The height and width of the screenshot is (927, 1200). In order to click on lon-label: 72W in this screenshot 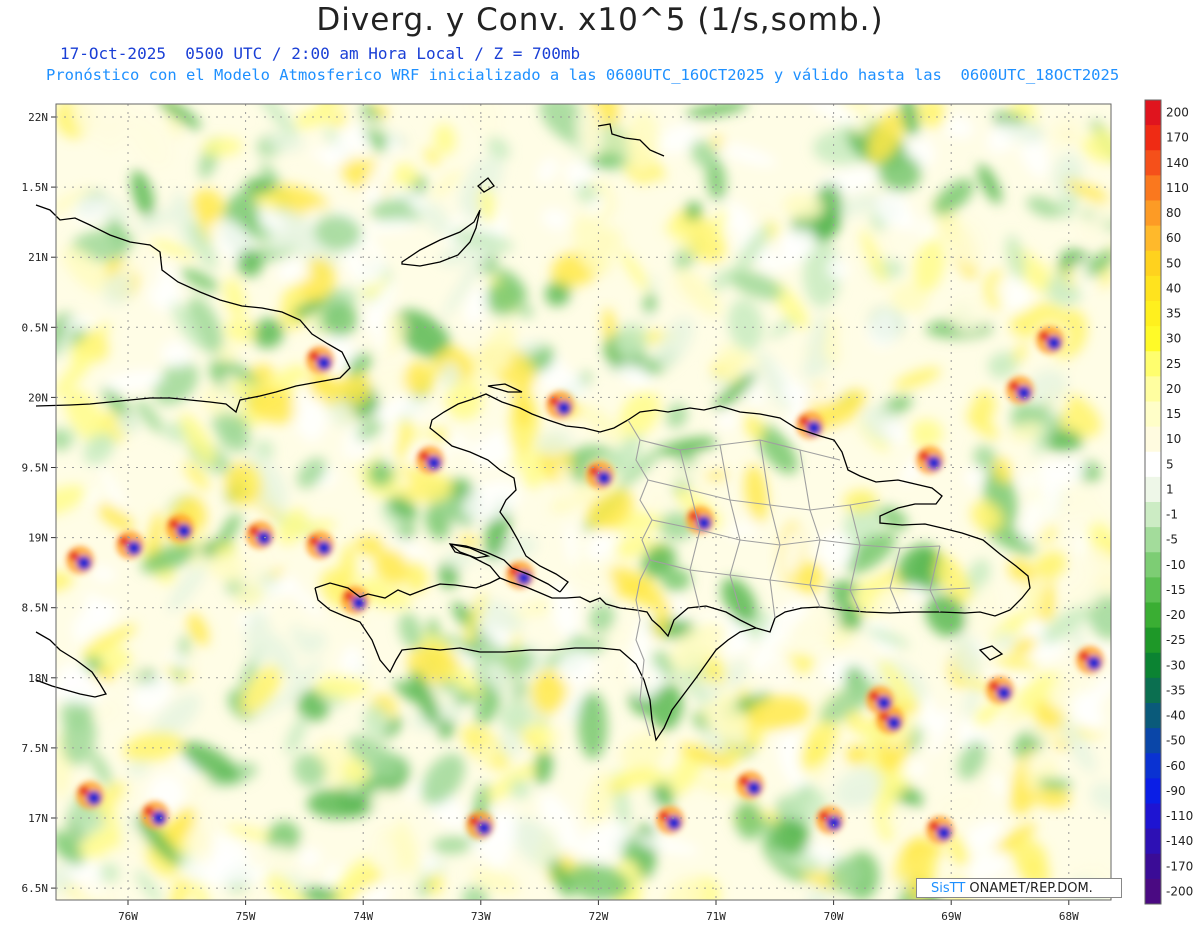, I will do `click(598, 916)`.